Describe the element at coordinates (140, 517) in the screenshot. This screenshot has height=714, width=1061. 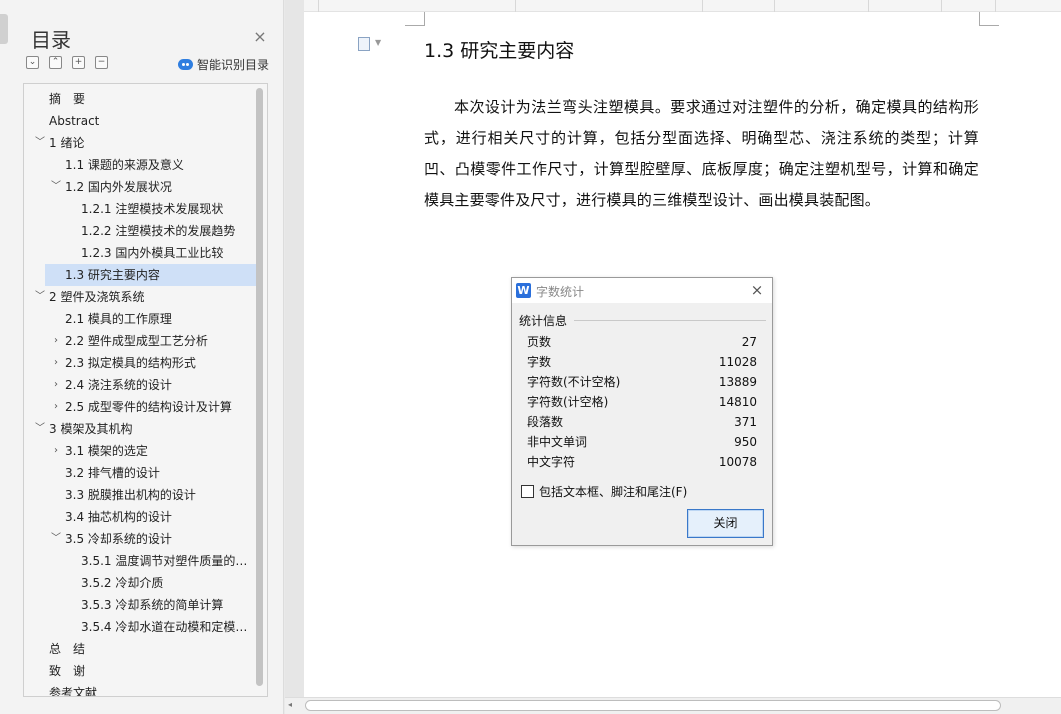
I see `toc-item: 3.4 抽芯机构的设计` at that location.